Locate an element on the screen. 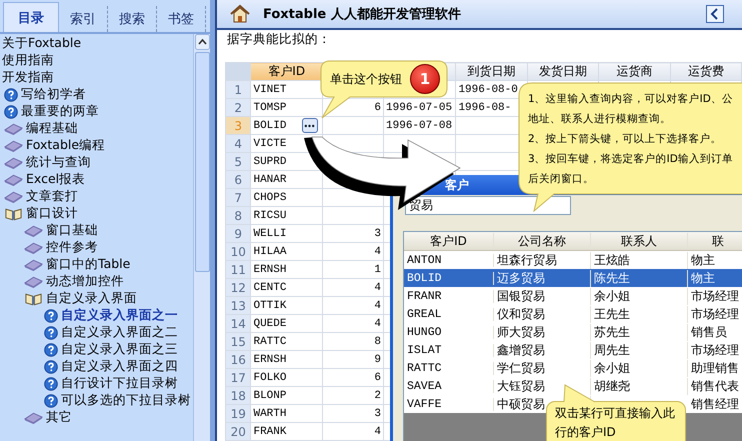  tree-item: 关于Foxtable is located at coordinates (42, 43).